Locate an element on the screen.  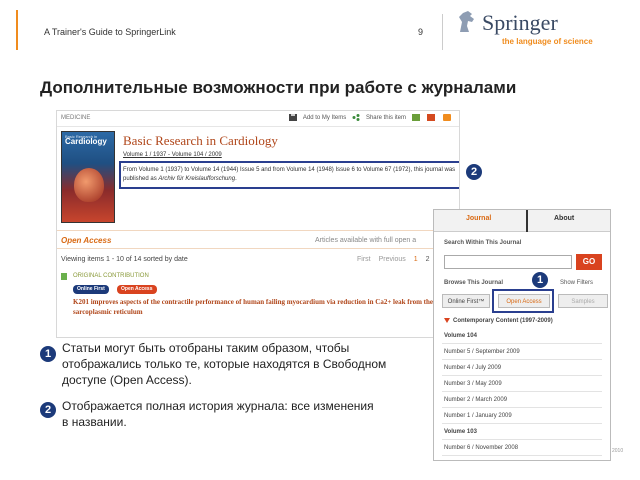
go-button: GO is located at coordinates (589, 262).